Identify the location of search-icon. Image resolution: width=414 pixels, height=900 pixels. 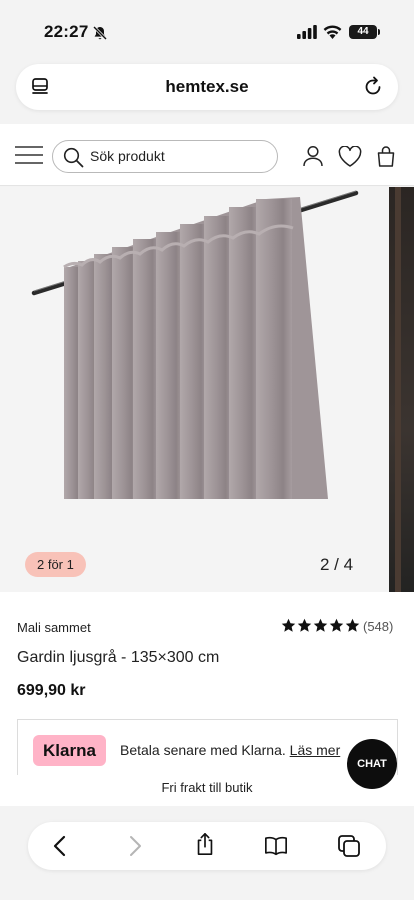
(73, 157).